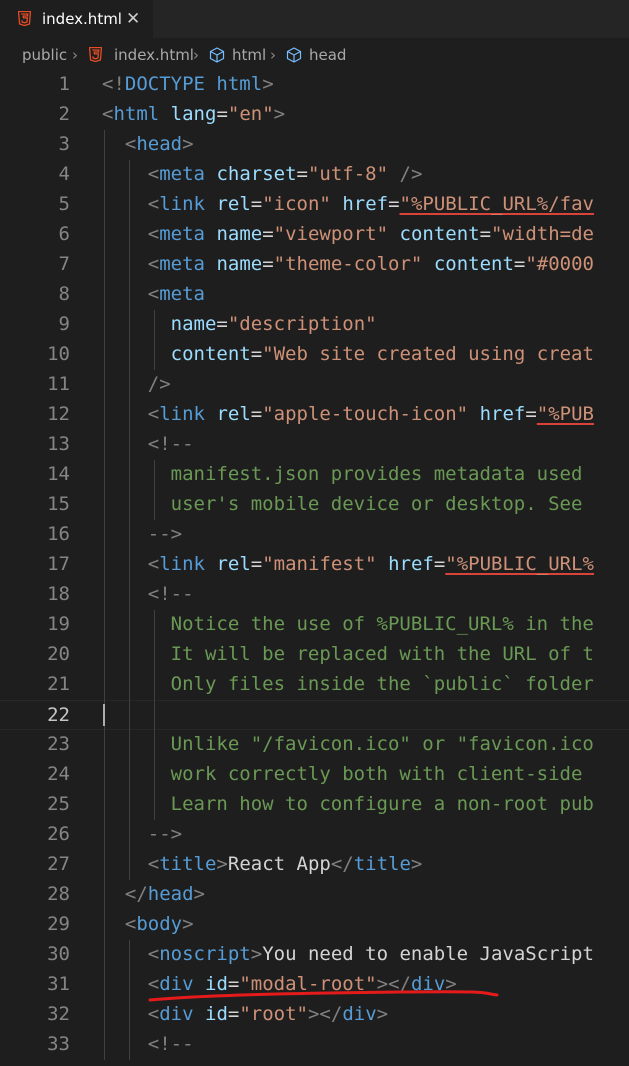 The height and width of the screenshot is (1066, 629). What do you see at coordinates (58, 834) in the screenshot?
I see `line-number: 26` at bounding box center [58, 834].